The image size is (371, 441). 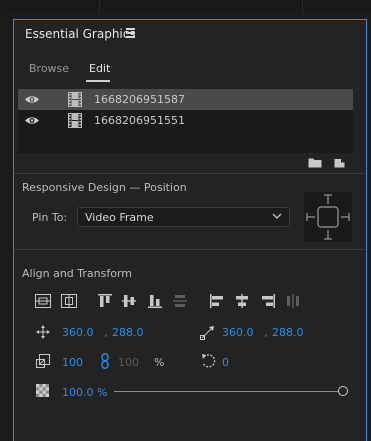 I want to click on position-move-icon, so click(x=43, y=332).